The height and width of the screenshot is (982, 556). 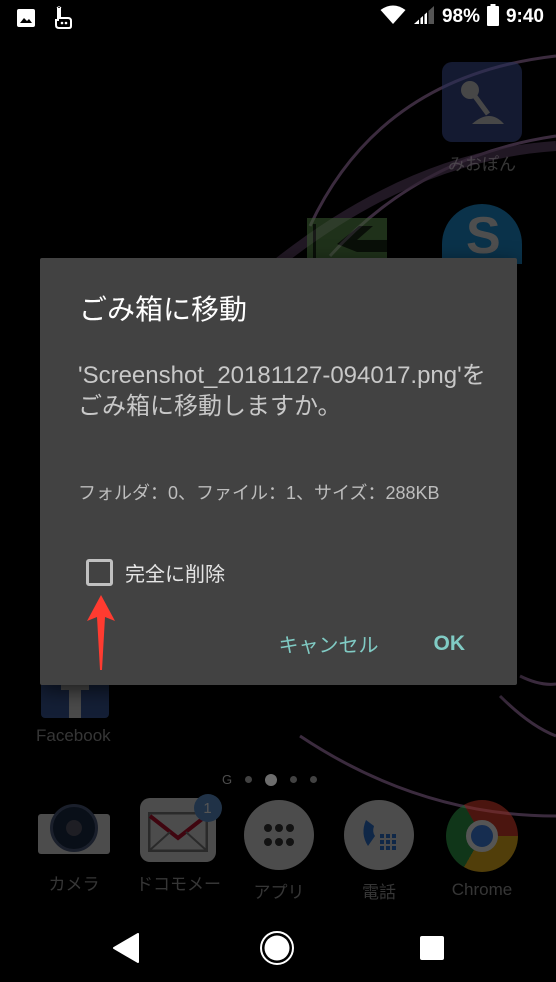 What do you see at coordinates (99, 572) in the screenshot?
I see `delete-permanently-checkbox` at bounding box center [99, 572].